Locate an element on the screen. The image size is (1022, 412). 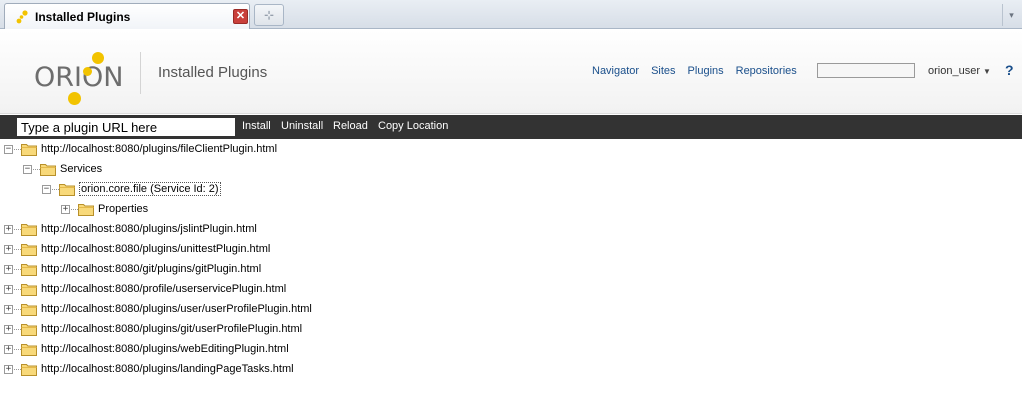
logo-dot-mid is located at coordinates (87, 71).